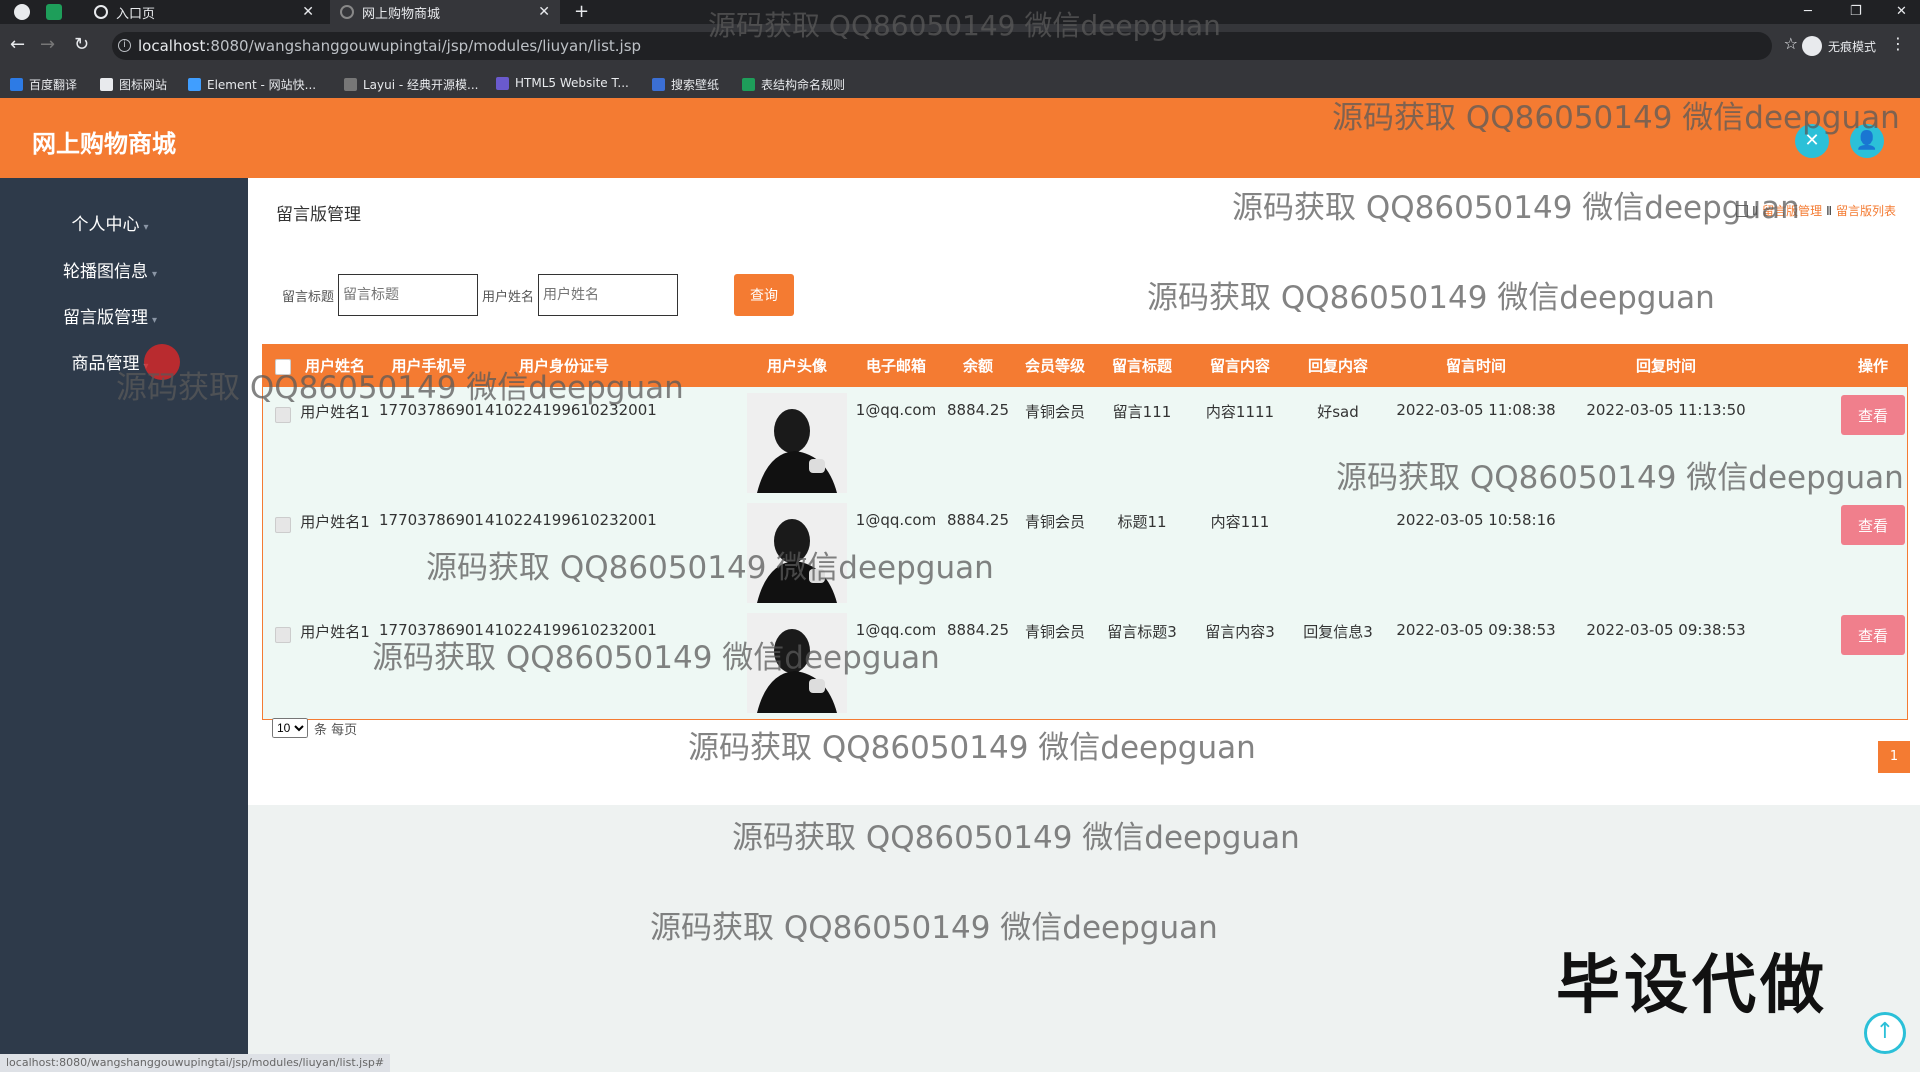  What do you see at coordinates (1856, 12) in the screenshot?
I see `restore-icon: ❐` at bounding box center [1856, 12].